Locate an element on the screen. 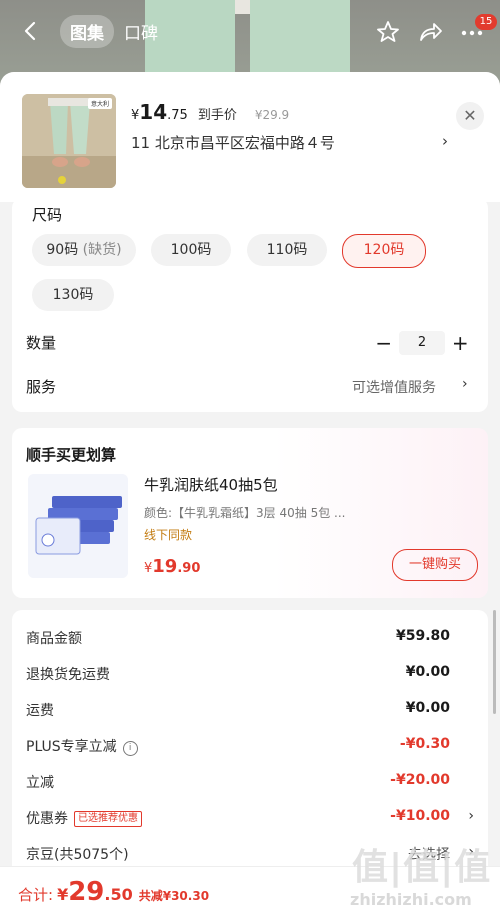 The width and height of the screenshot is (500, 921). info-icon: i is located at coordinates (130, 748).